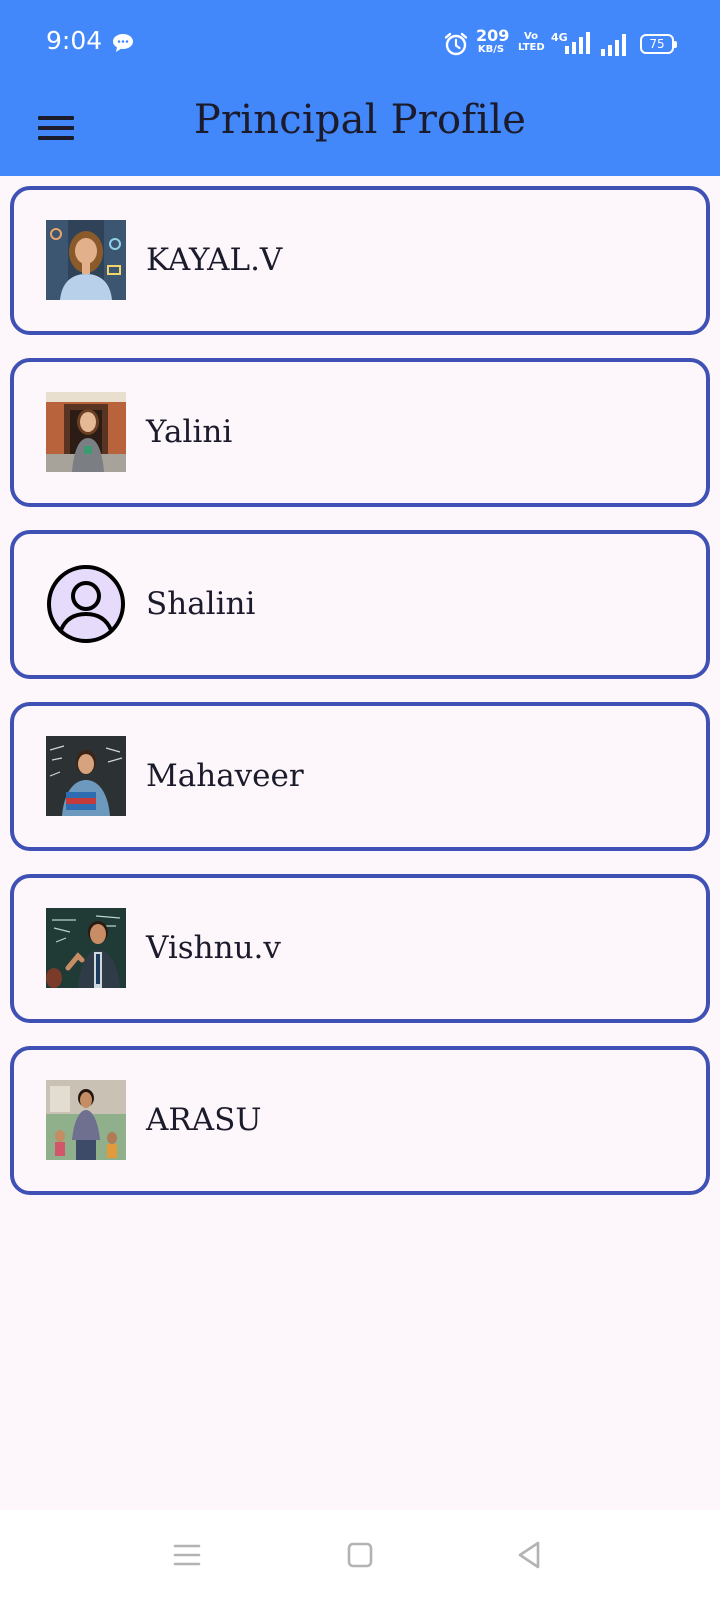 Image resolution: width=720 pixels, height=1600 pixels. I want to click on page-title: Principal Profile, so click(360, 120).